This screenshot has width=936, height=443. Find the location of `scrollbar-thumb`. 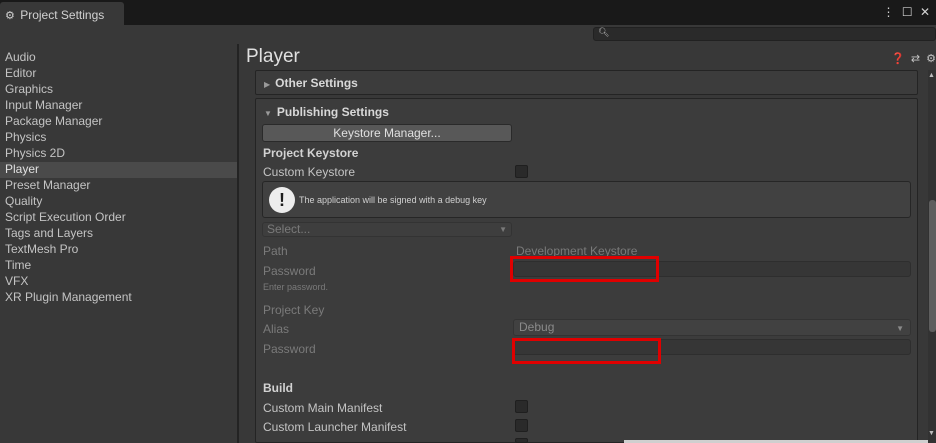

scrollbar-thumb is located at coordinates (932, 266).